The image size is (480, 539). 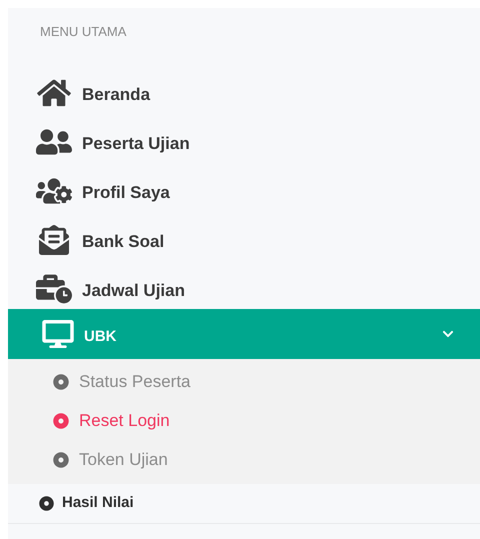 I want to click on briefcase-clock-icon, so click(x=54, y=289).